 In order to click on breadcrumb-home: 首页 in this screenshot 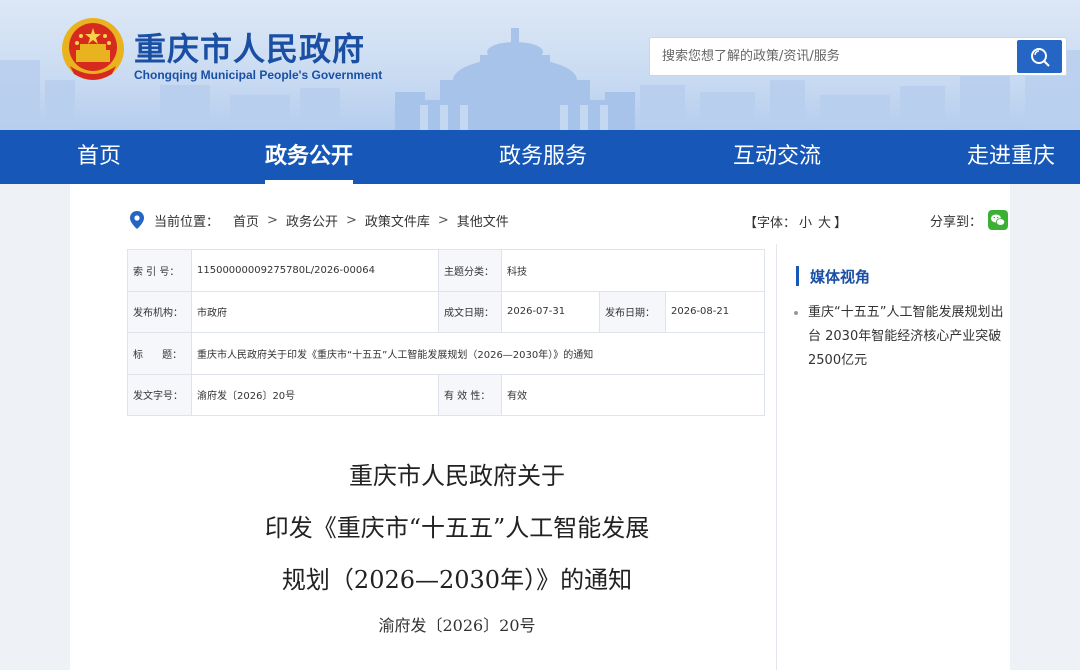, I will do `click(246, 220)`.